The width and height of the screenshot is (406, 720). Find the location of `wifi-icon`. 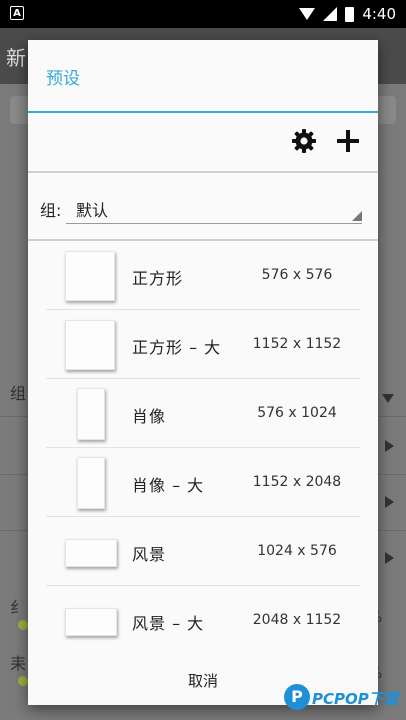

wifi-icon is located at coordinates (307, 14).